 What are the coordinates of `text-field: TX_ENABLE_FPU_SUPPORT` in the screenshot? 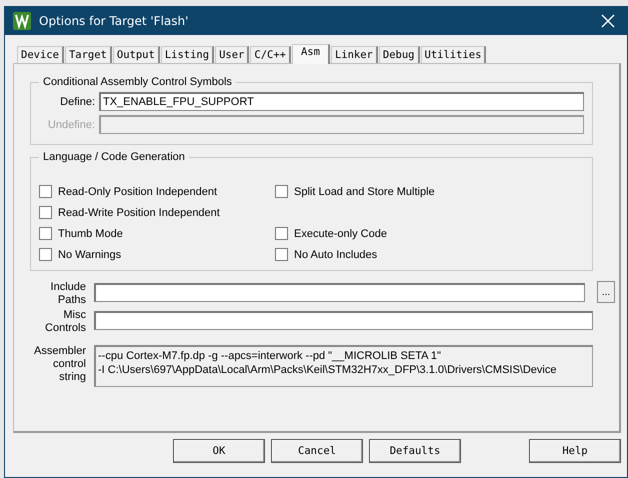 It's located at (341, 101).